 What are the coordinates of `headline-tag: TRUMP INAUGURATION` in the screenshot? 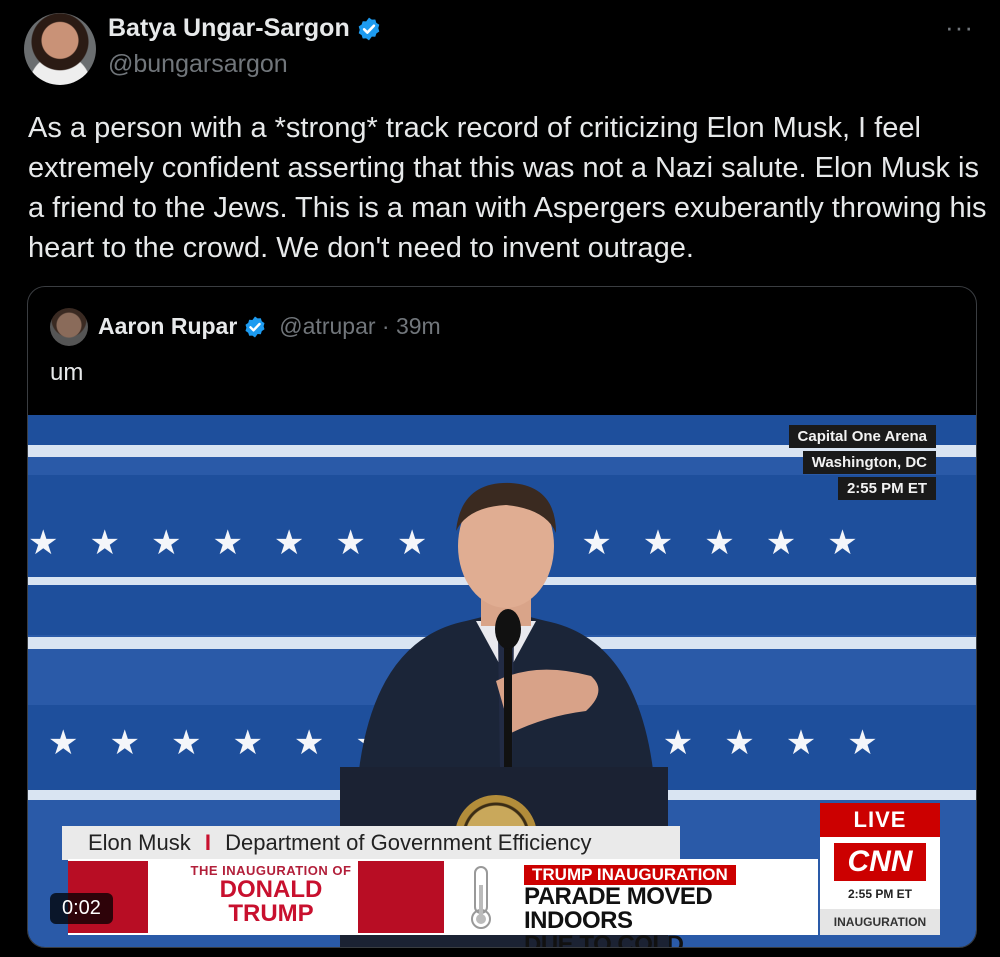 It's located at (630, 875).